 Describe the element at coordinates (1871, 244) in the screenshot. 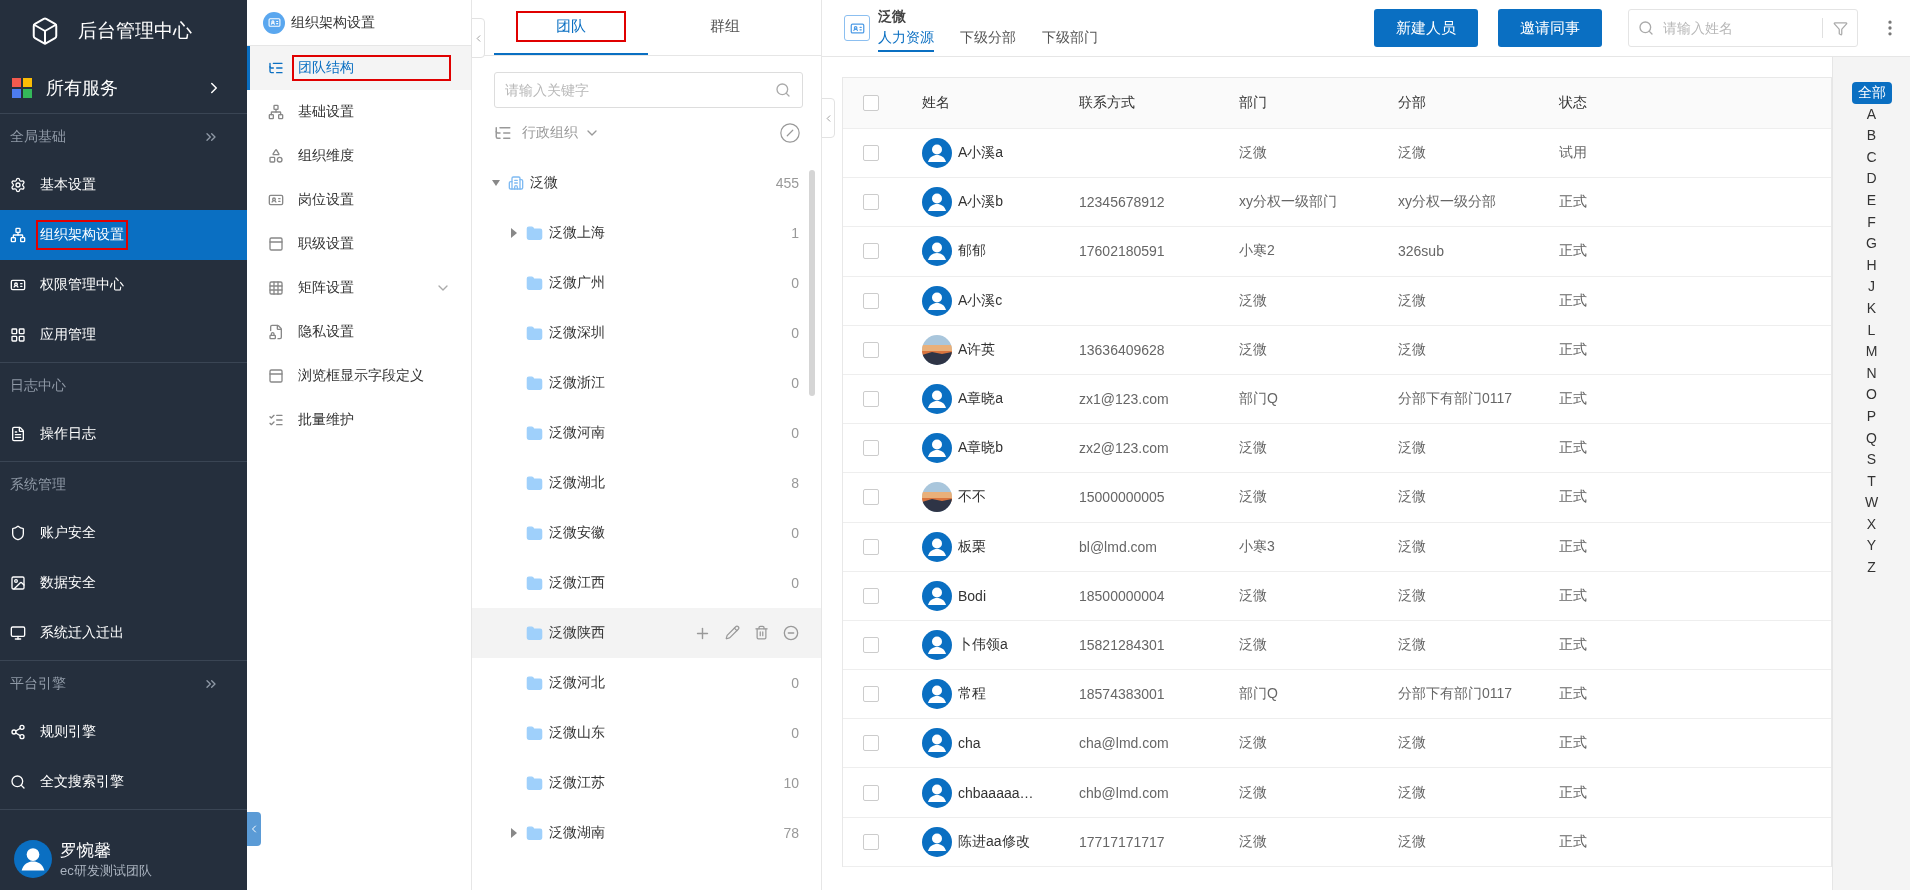

I see `letter-filter: G` at that location.